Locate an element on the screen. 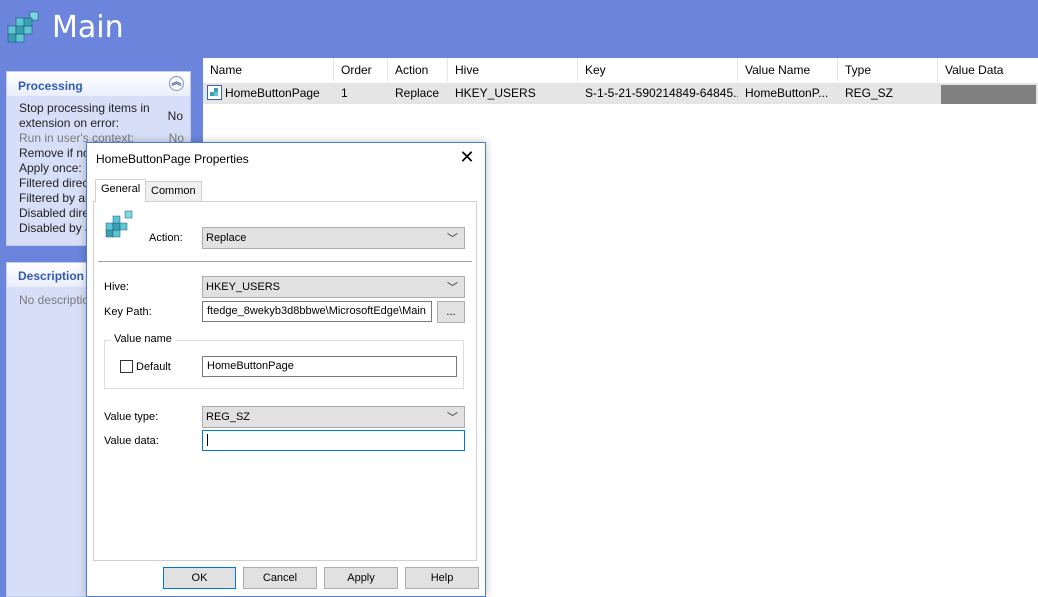 This screenshot has width=1038, height=597. tab-common: Common is located at coordinates (173, 191).